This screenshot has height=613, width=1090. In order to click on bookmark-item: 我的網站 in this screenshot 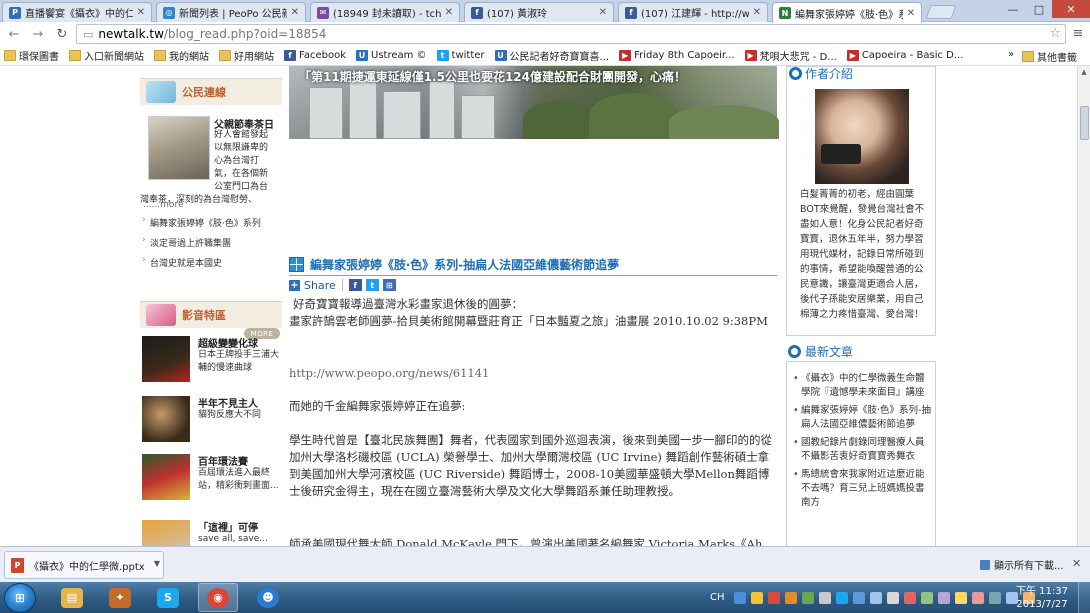, I will do `click(181, 55)`.